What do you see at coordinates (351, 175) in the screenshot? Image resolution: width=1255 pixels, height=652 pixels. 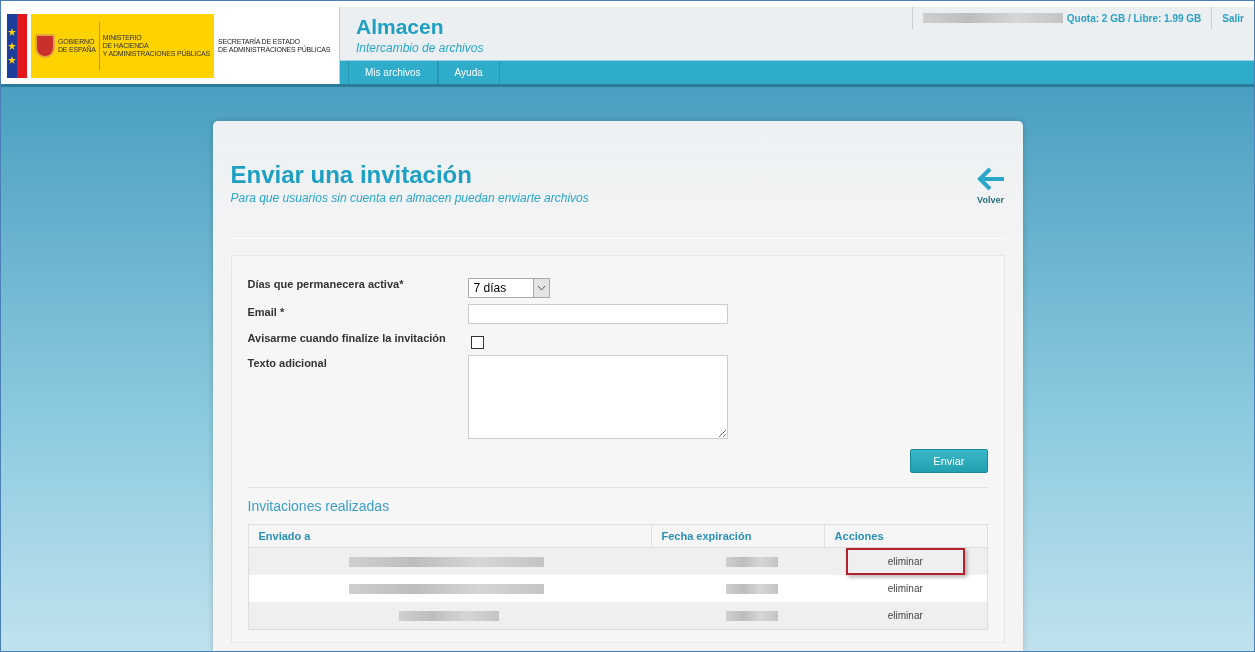 I see `page-title: Enviar una invitación` at bounding box center [351, 175].